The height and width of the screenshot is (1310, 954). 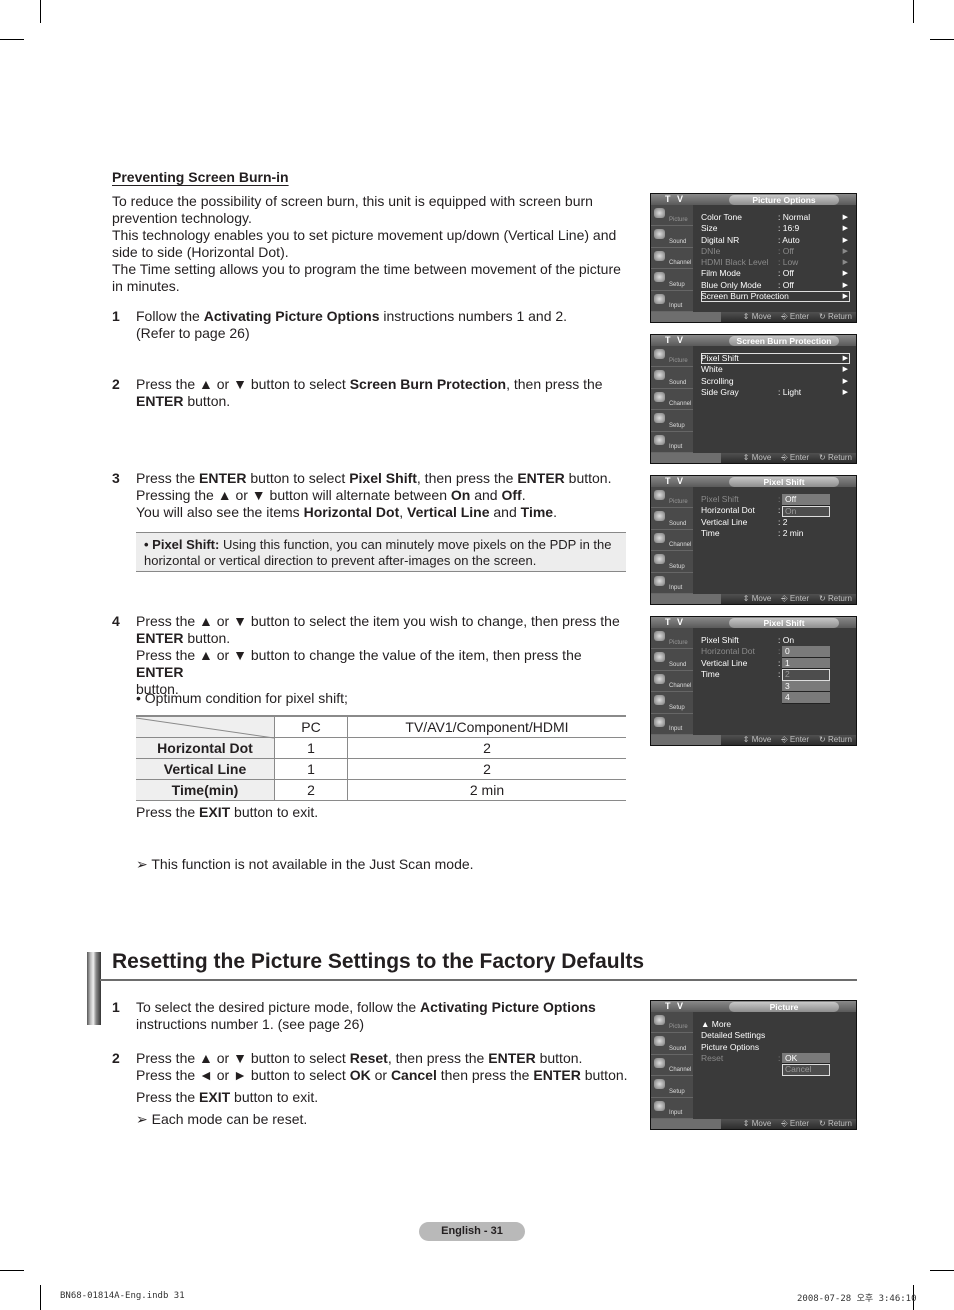 I want to click on menu-item-label: Time, so click(x=710, y=532).